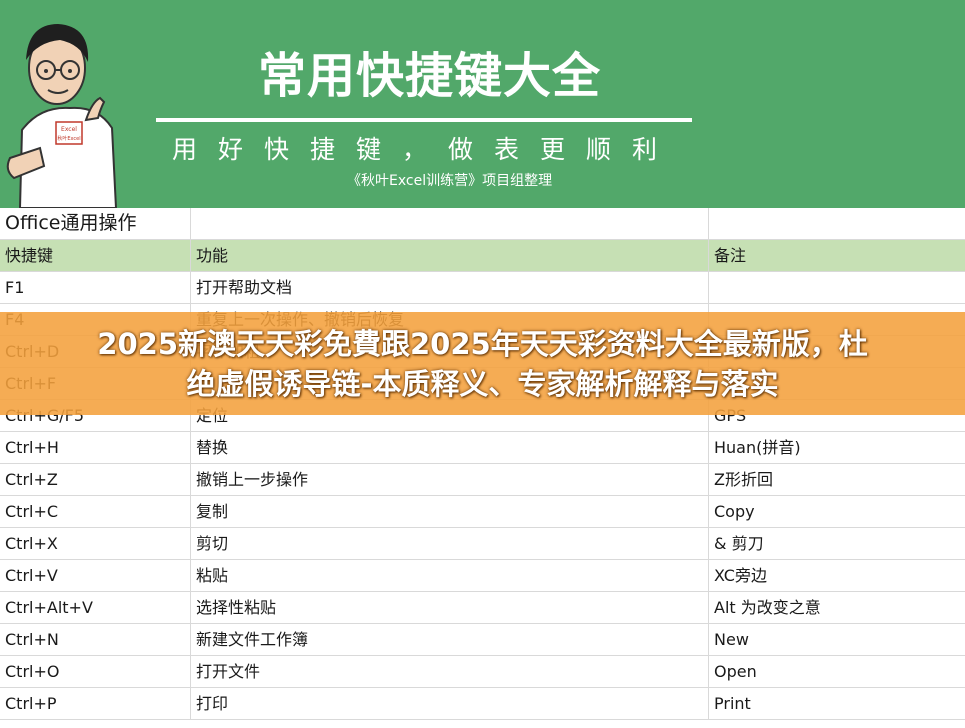  I want to click on note-cell: Z形折回, so click(837, 479).